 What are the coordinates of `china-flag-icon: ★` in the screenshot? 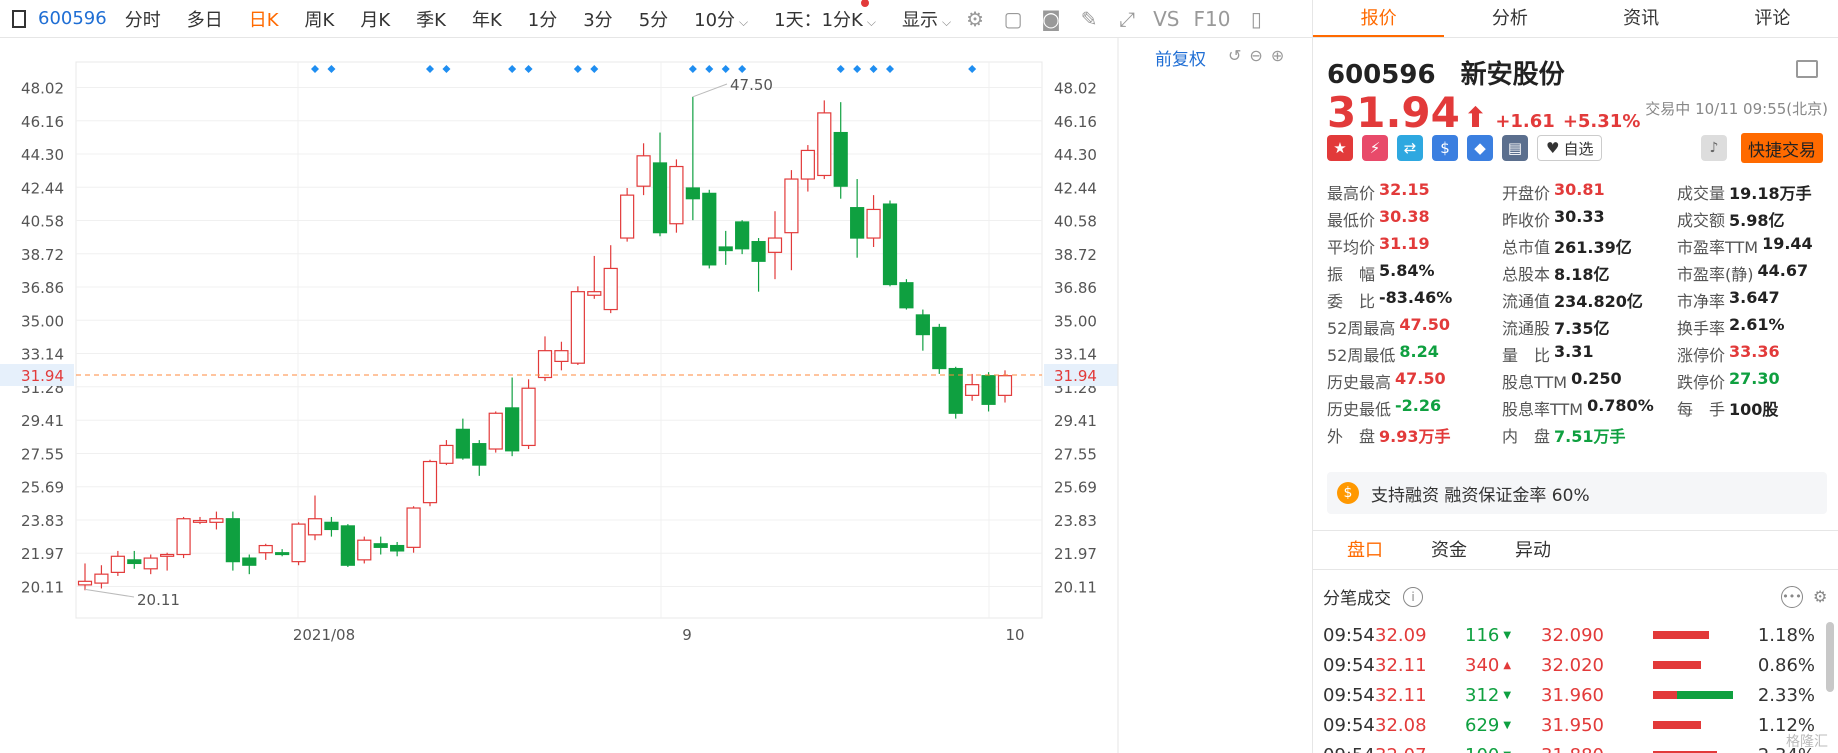 It's located at (1340, 148).